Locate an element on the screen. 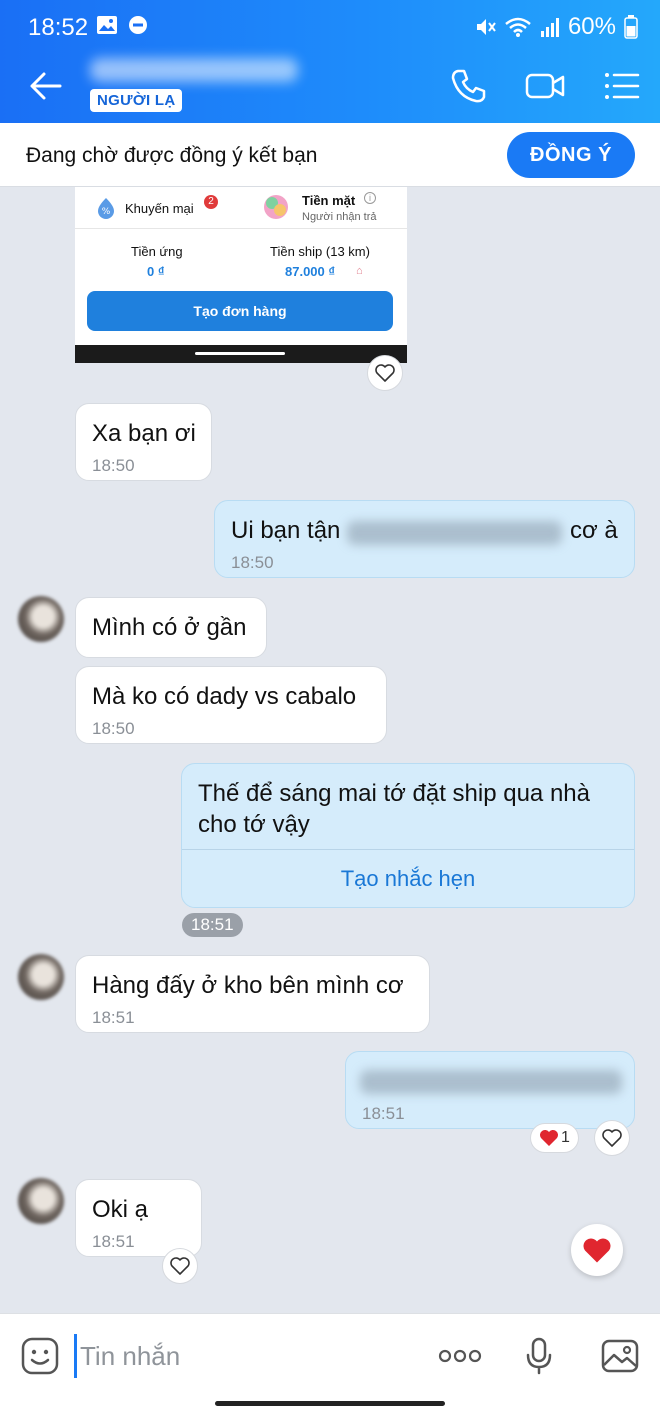 This screenshot has height=1415, width=660. blurred-location-text is located at coordinates (454, 533).